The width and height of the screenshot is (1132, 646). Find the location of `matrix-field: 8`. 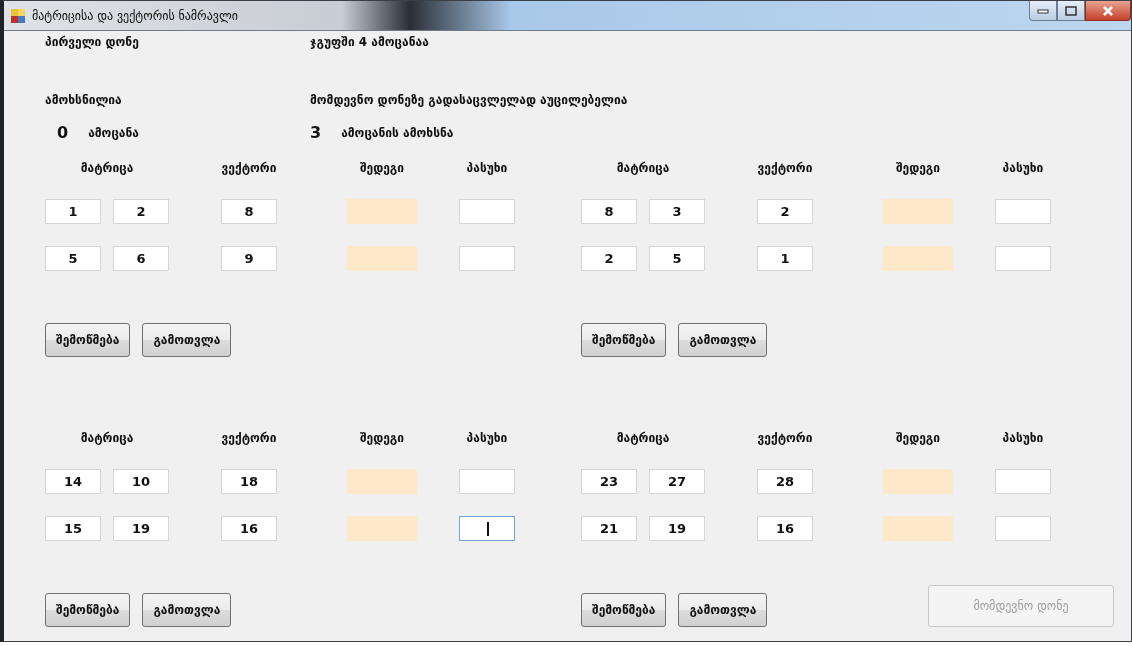

matrix-field: 8 is located at coordinates (609, 211).